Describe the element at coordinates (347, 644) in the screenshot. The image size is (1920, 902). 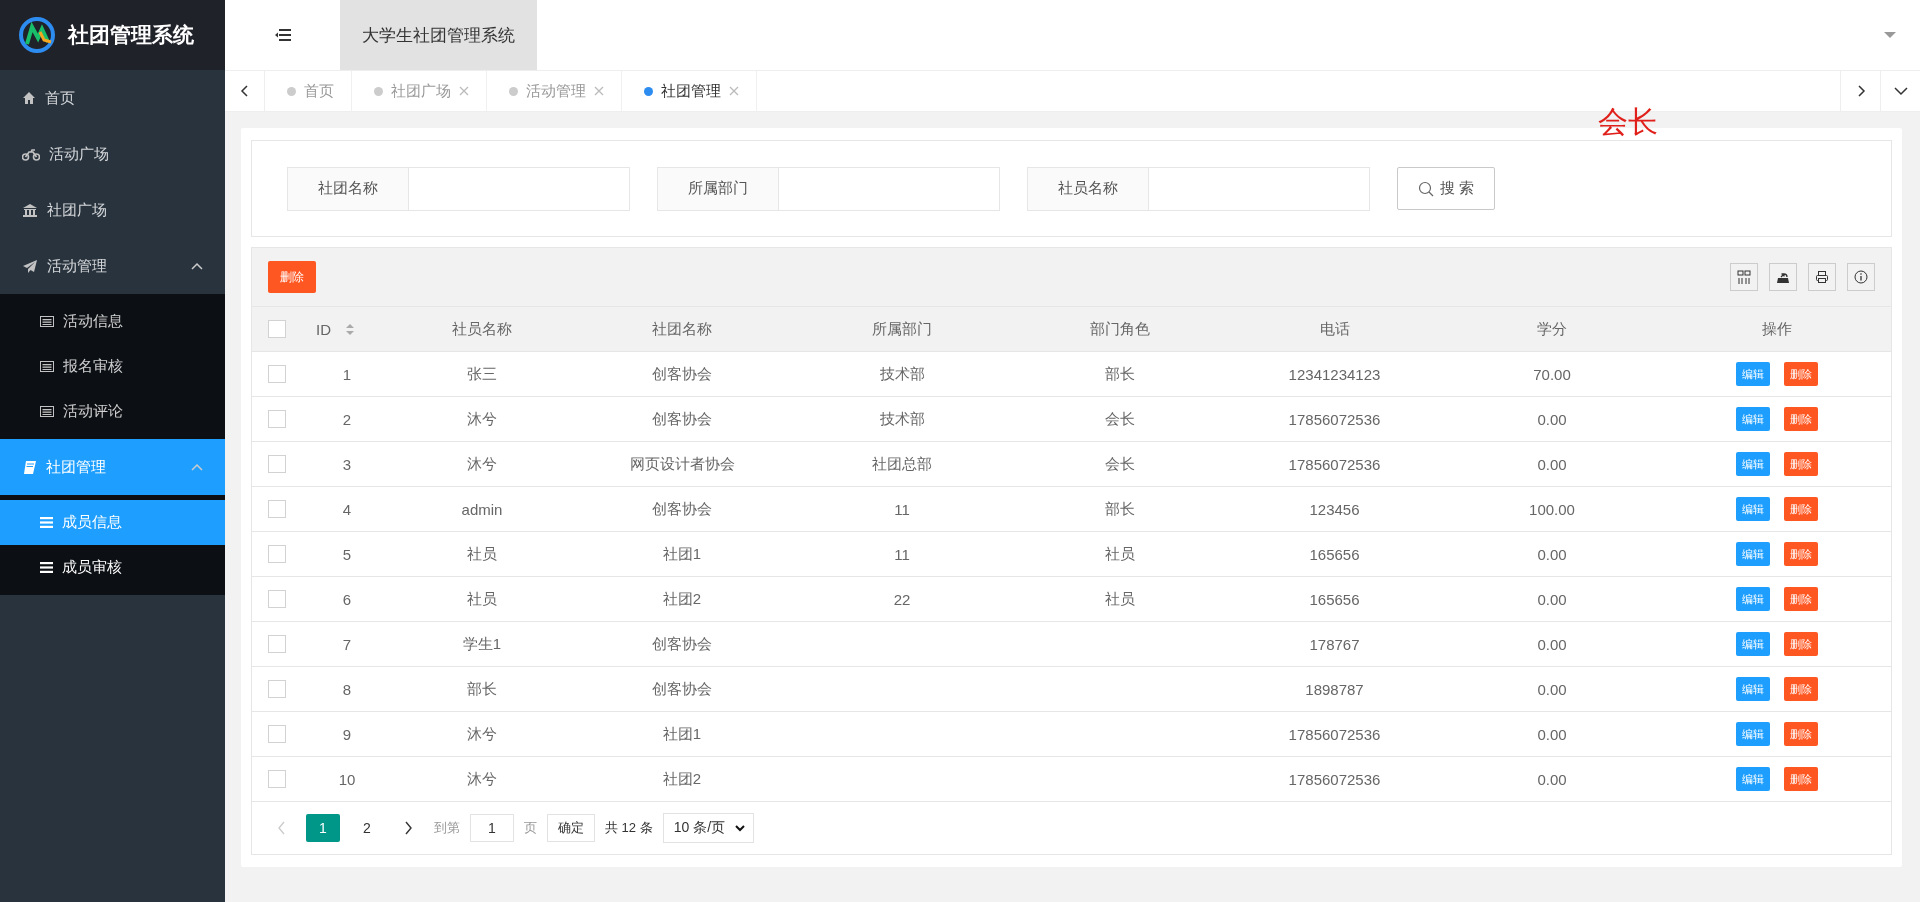
I see `table-cell: 7` at that location.